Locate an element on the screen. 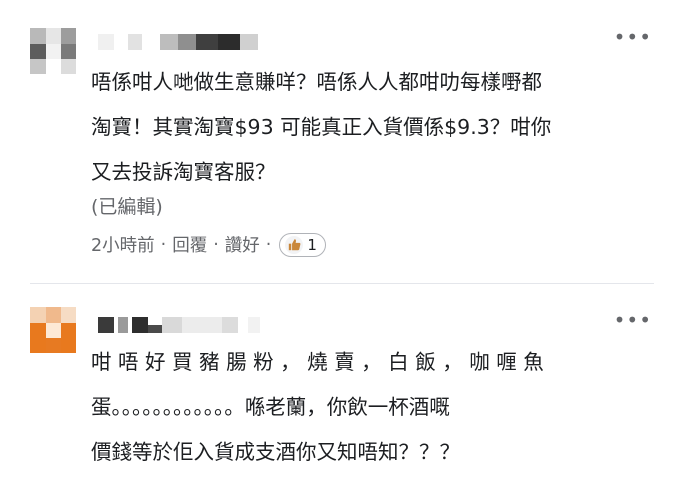 The width and height of the screenshot is (692, 482). comment-1-line-2: 淘寶！其實淘寶$93 可能真正入貨價係$9.3？咁你 is located at coordinates (321, 127).